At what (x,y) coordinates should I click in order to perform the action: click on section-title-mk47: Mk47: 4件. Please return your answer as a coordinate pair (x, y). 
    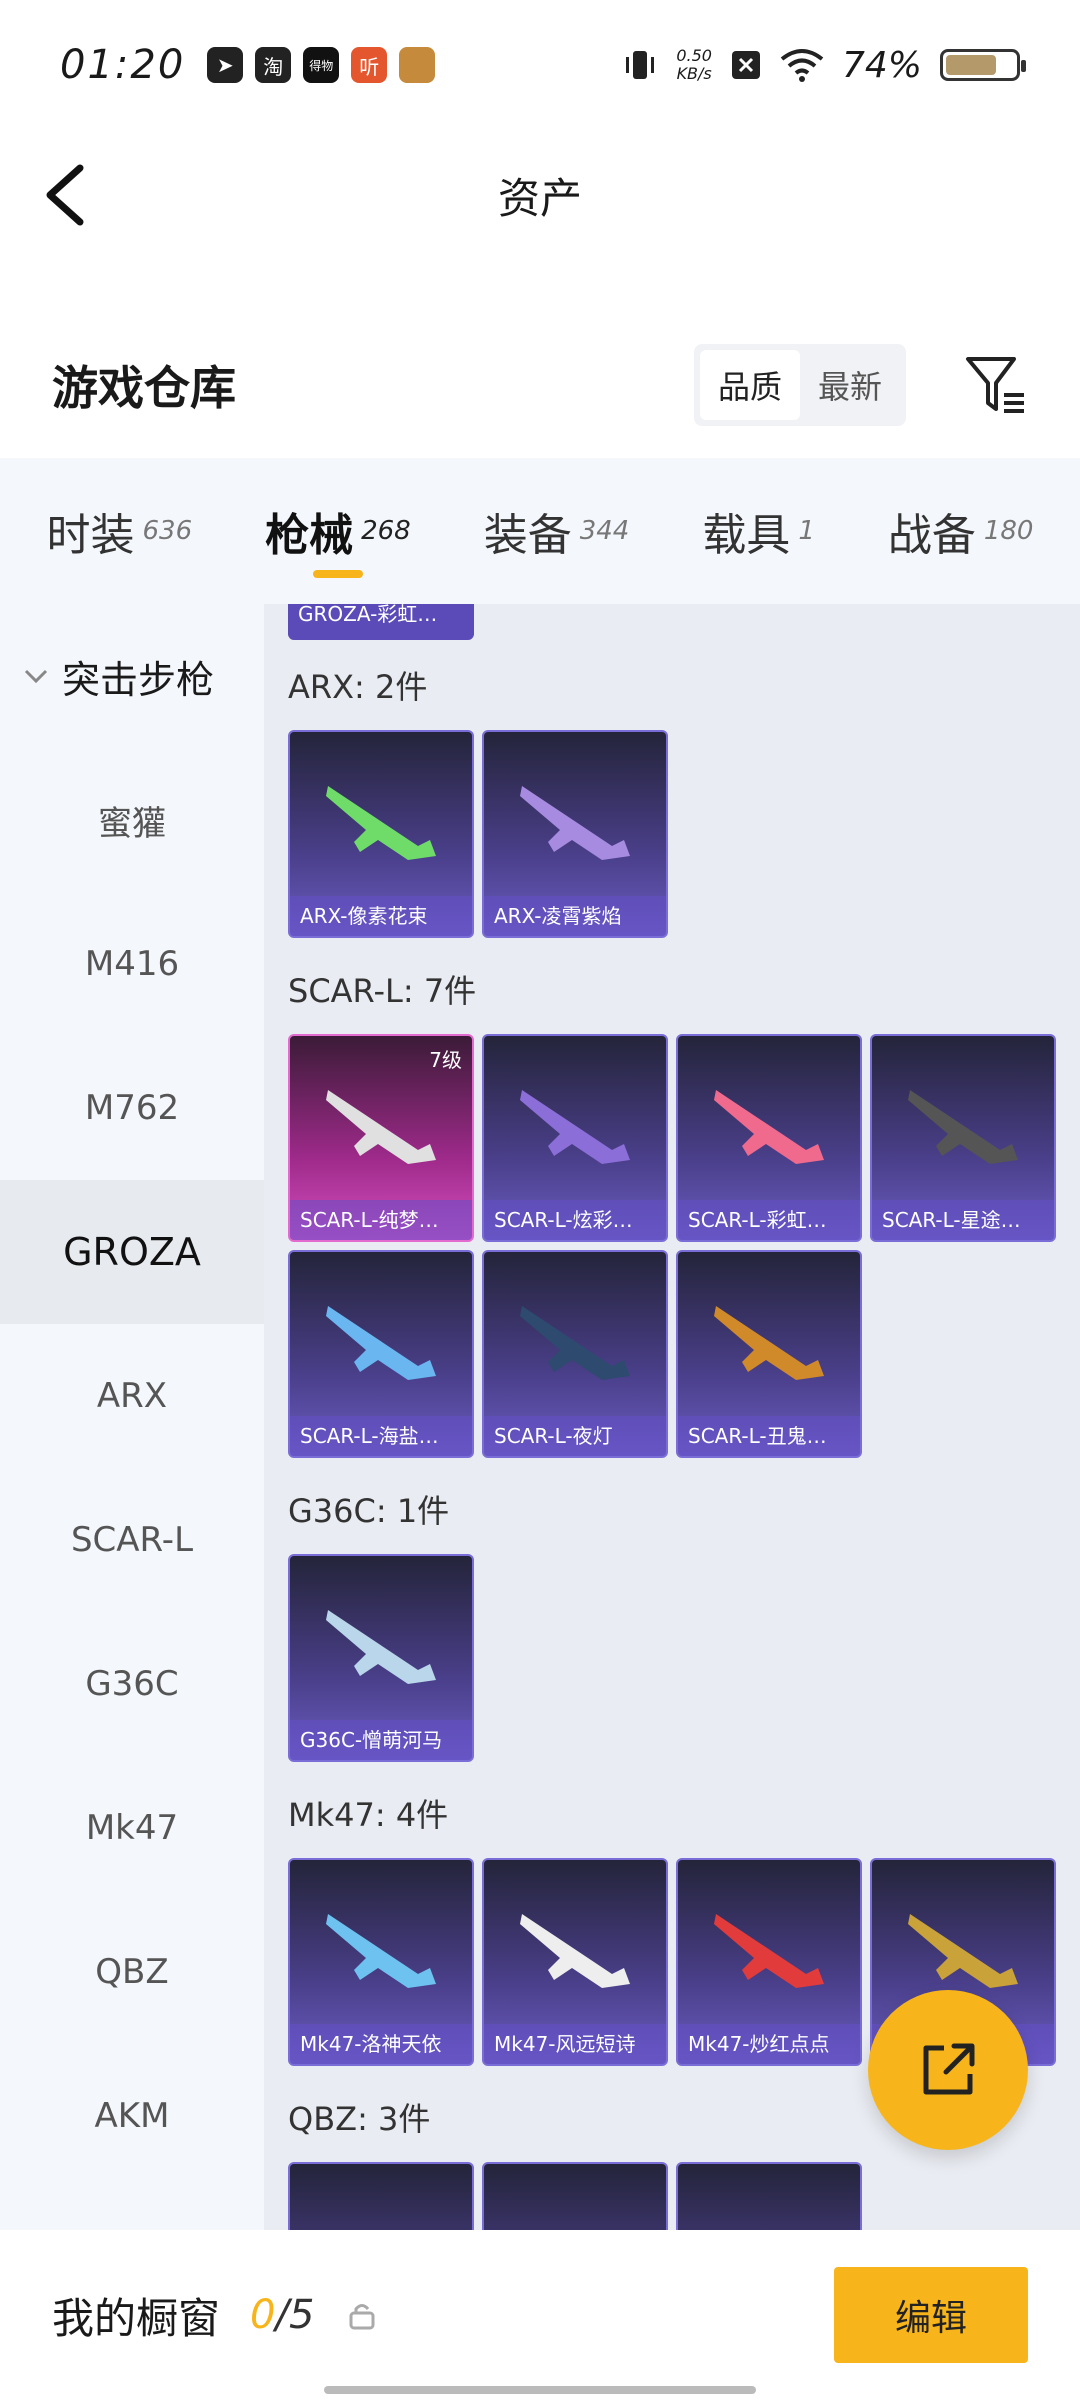
    Looking at the image, I should click on (368, 1815).